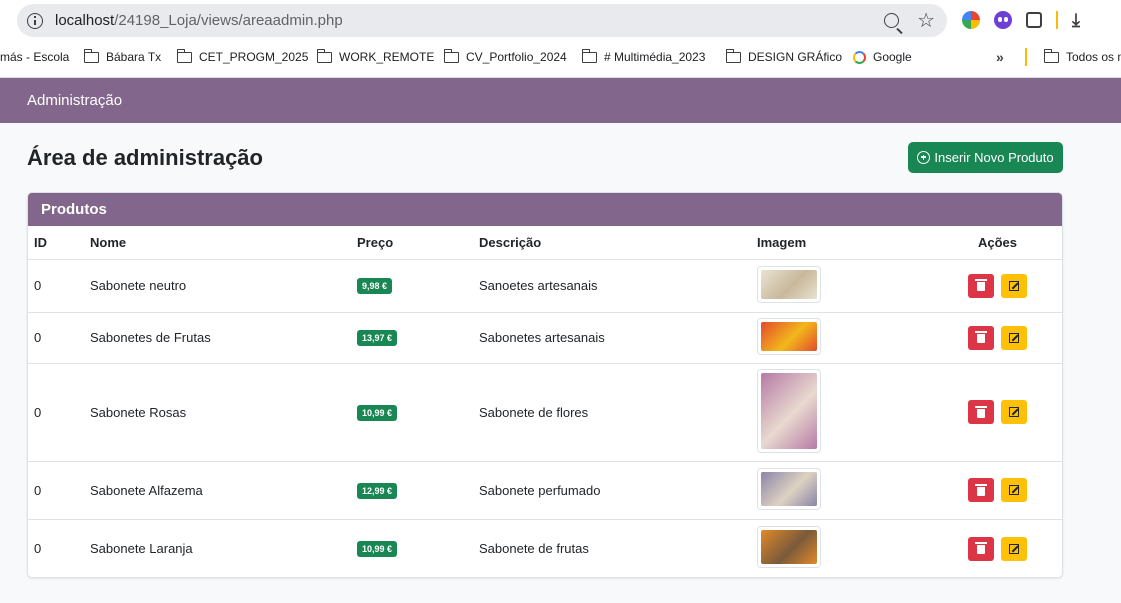  I want to click on col-header-id: ID, so click(59, 243).